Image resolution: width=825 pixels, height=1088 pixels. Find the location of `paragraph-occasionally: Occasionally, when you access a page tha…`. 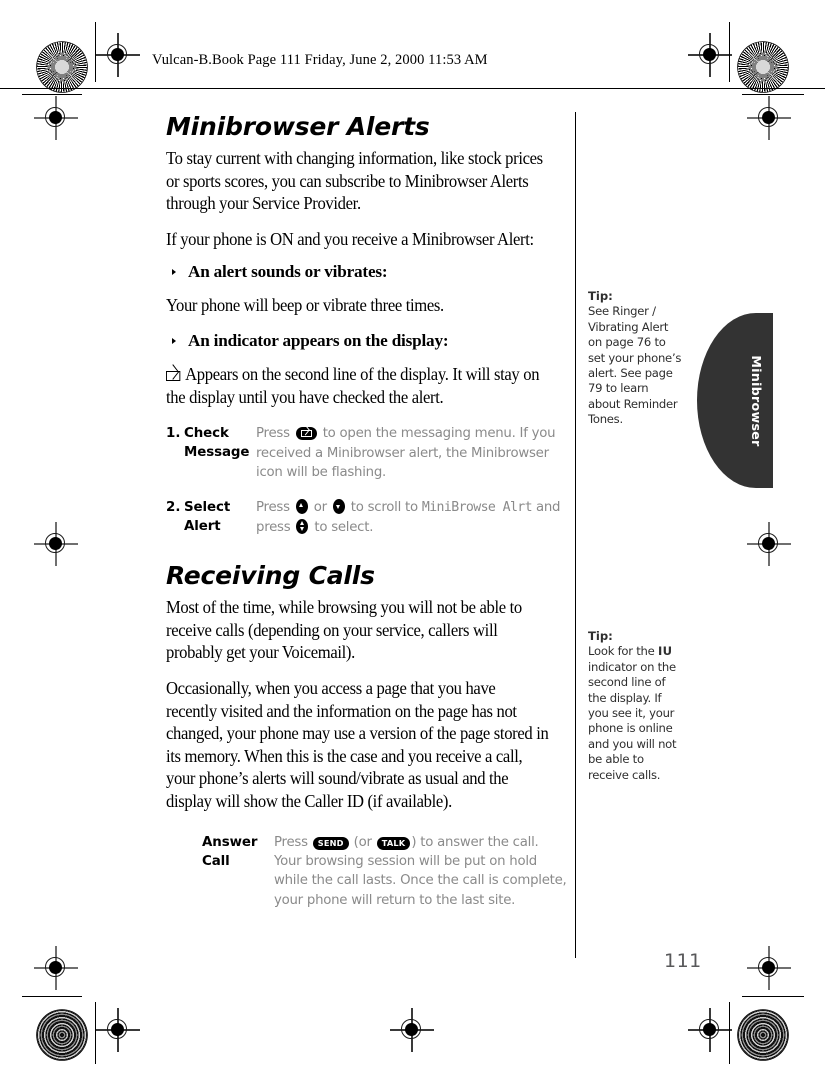

paragraph-occasionally: Occasionally, when you access a page tha… is located at coordinates (357, 744).